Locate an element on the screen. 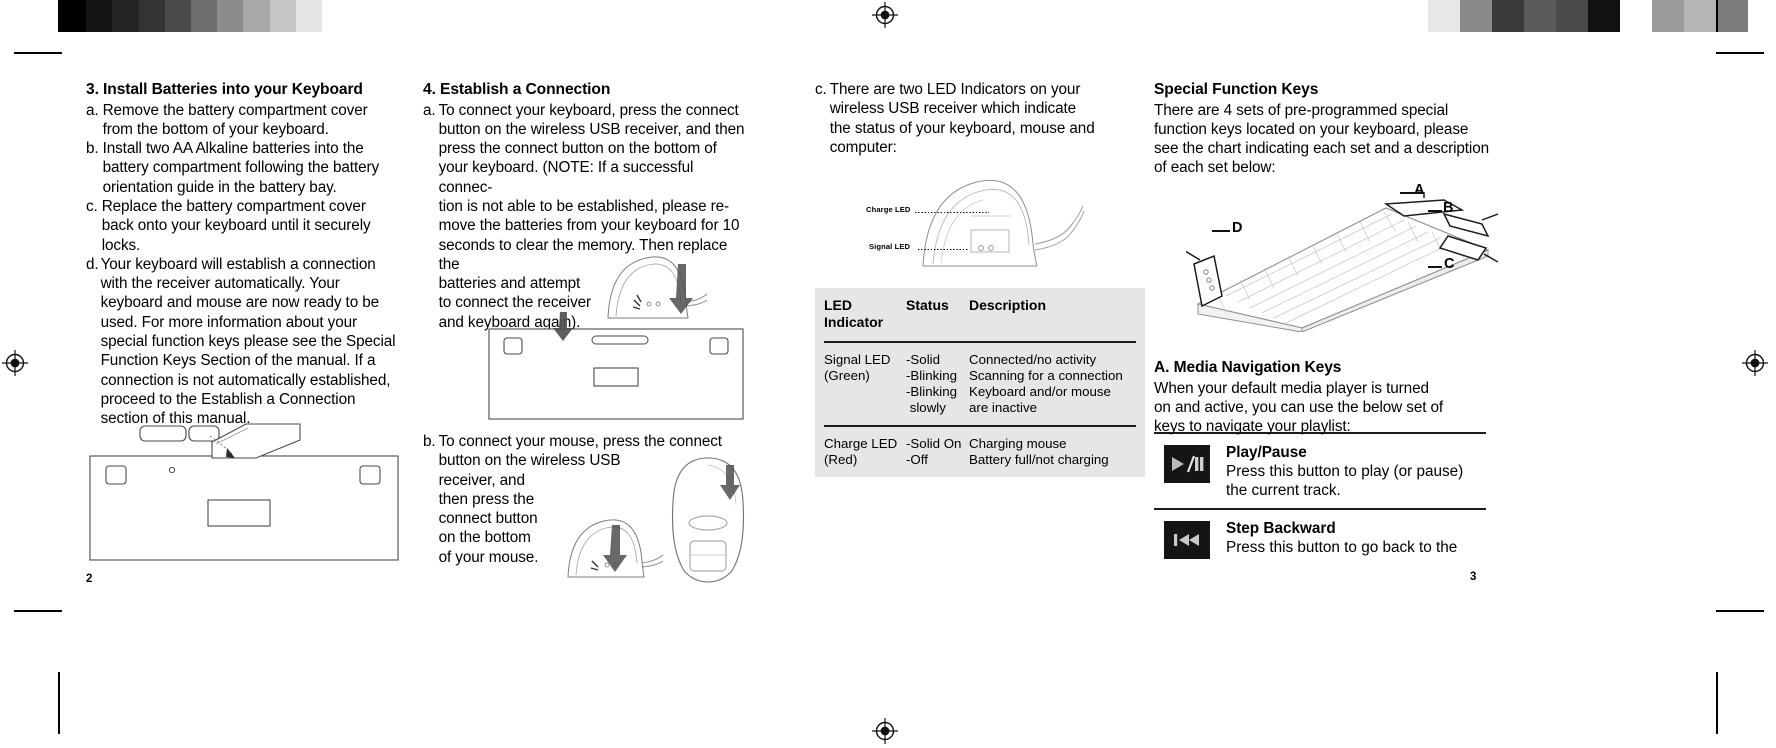 This screenshot has width=1776, height=748. media-key-title: Step Backward is located at coordinates (1281, 529).